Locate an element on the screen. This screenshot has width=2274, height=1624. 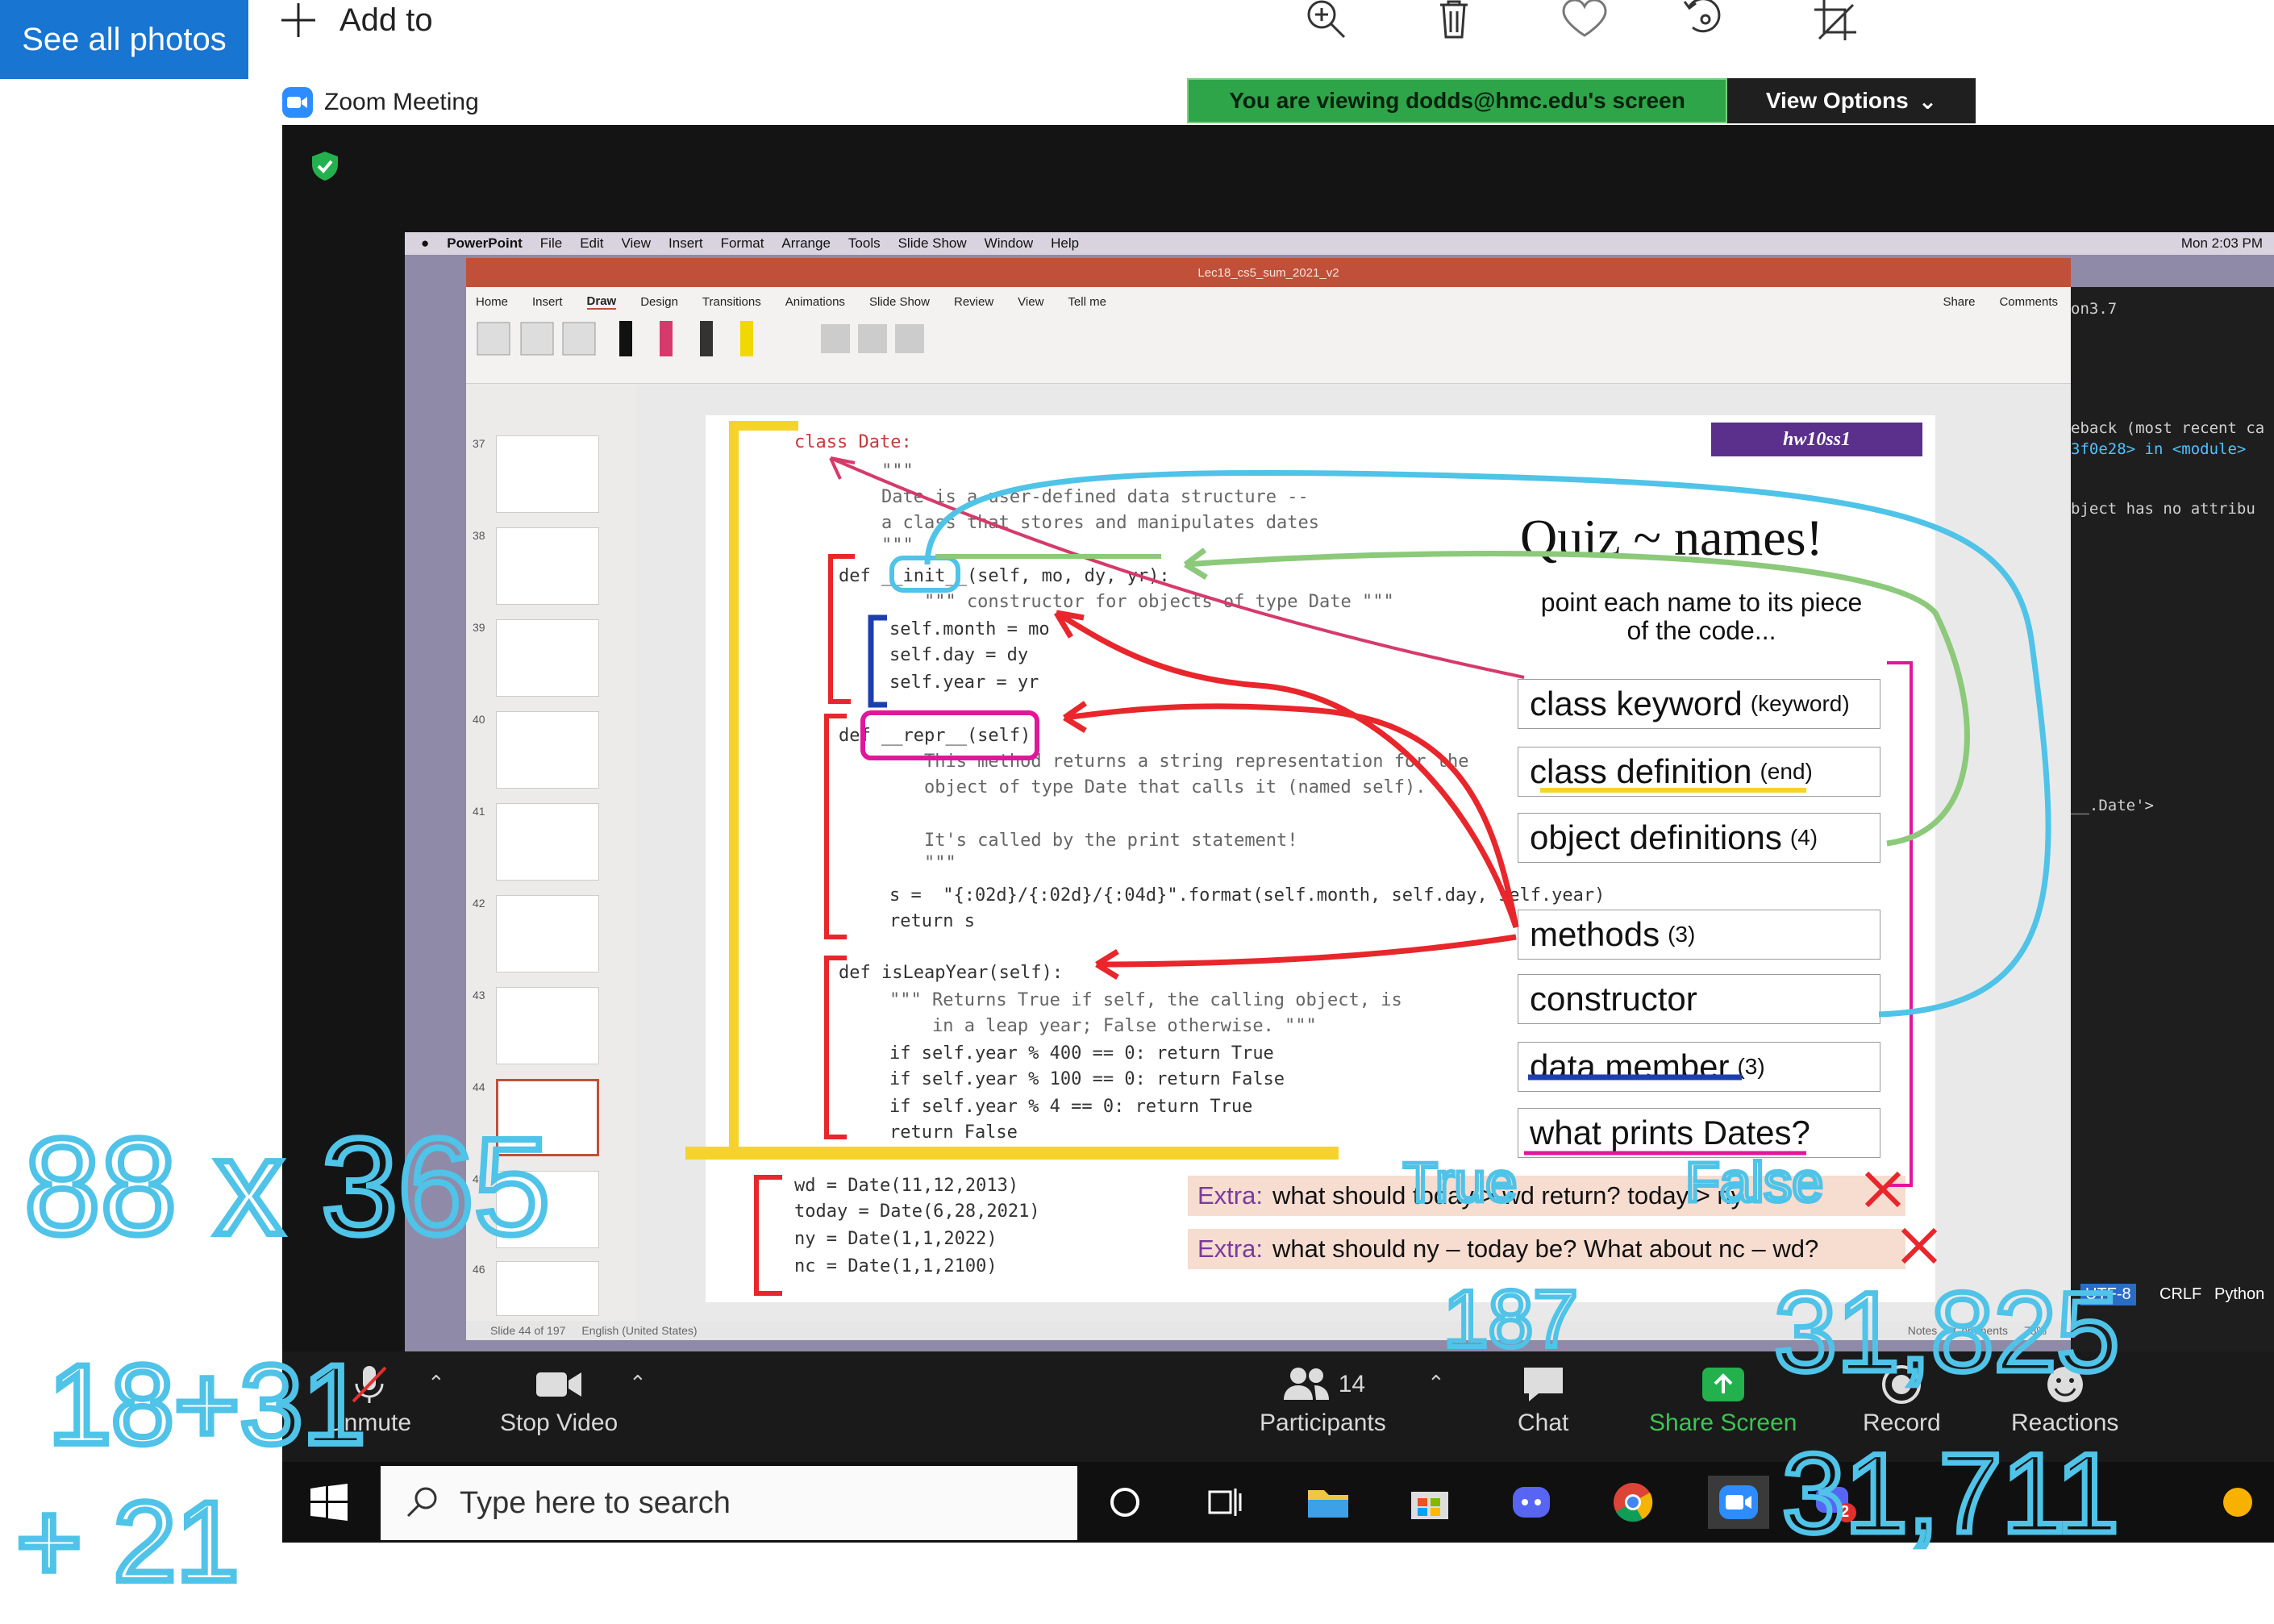
zoom-percent: 78% is located at coordinates (2035, 1330).